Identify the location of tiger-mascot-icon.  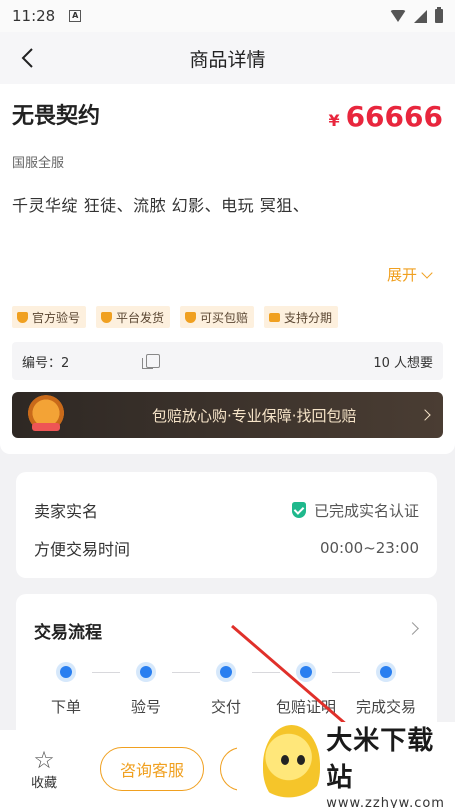
(46, 415).